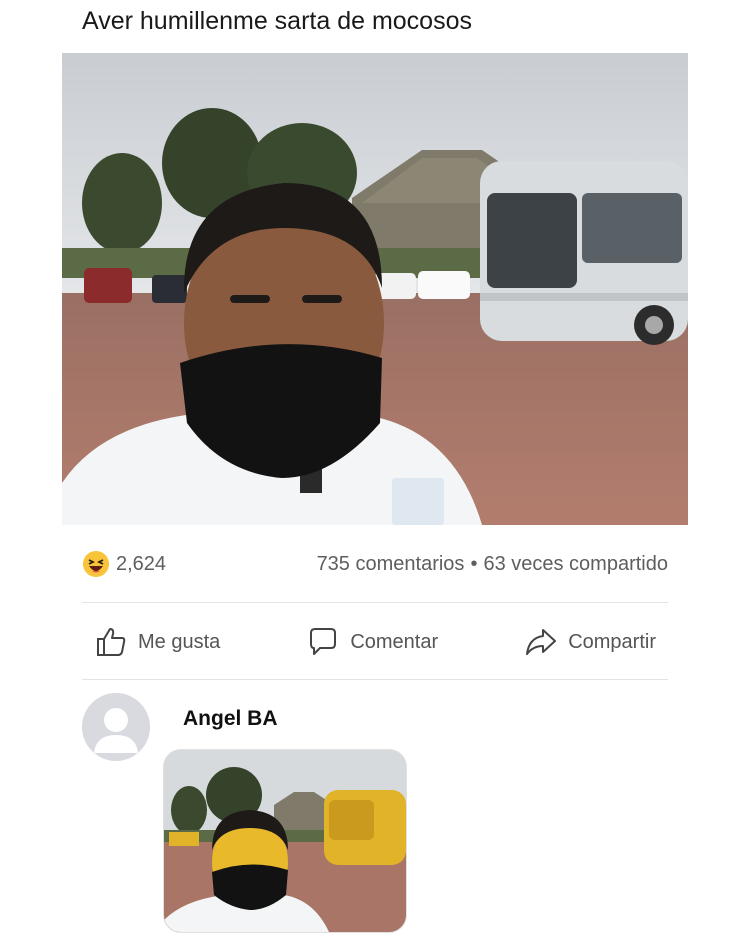  What do you see at coordinates (230, 719) in the screenshot?
I see `comment-author-name: Angel BA` at bounding box center [230, 719].